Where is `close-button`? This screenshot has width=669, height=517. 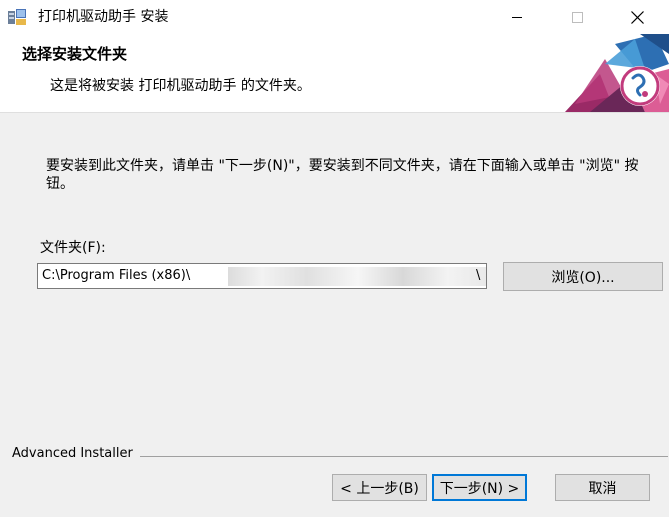 close-button is located at coordinates (637, 17).